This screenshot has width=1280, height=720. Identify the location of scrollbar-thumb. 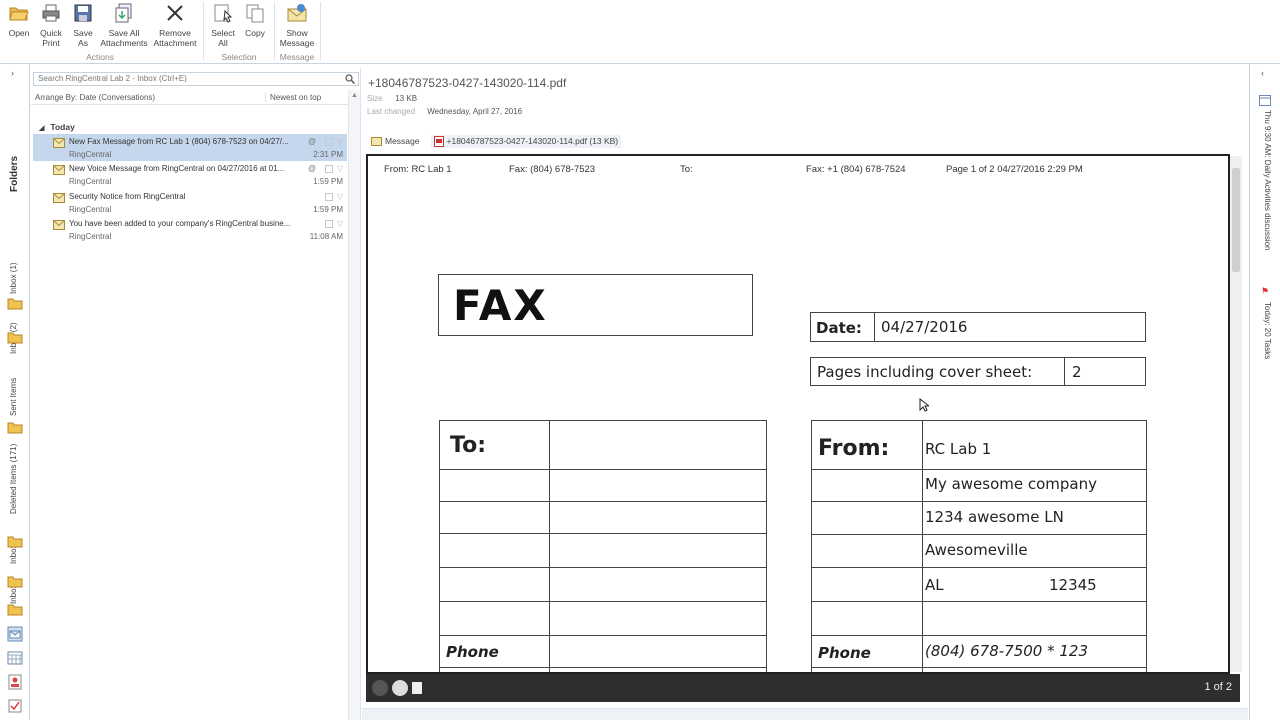
(1236, 220).